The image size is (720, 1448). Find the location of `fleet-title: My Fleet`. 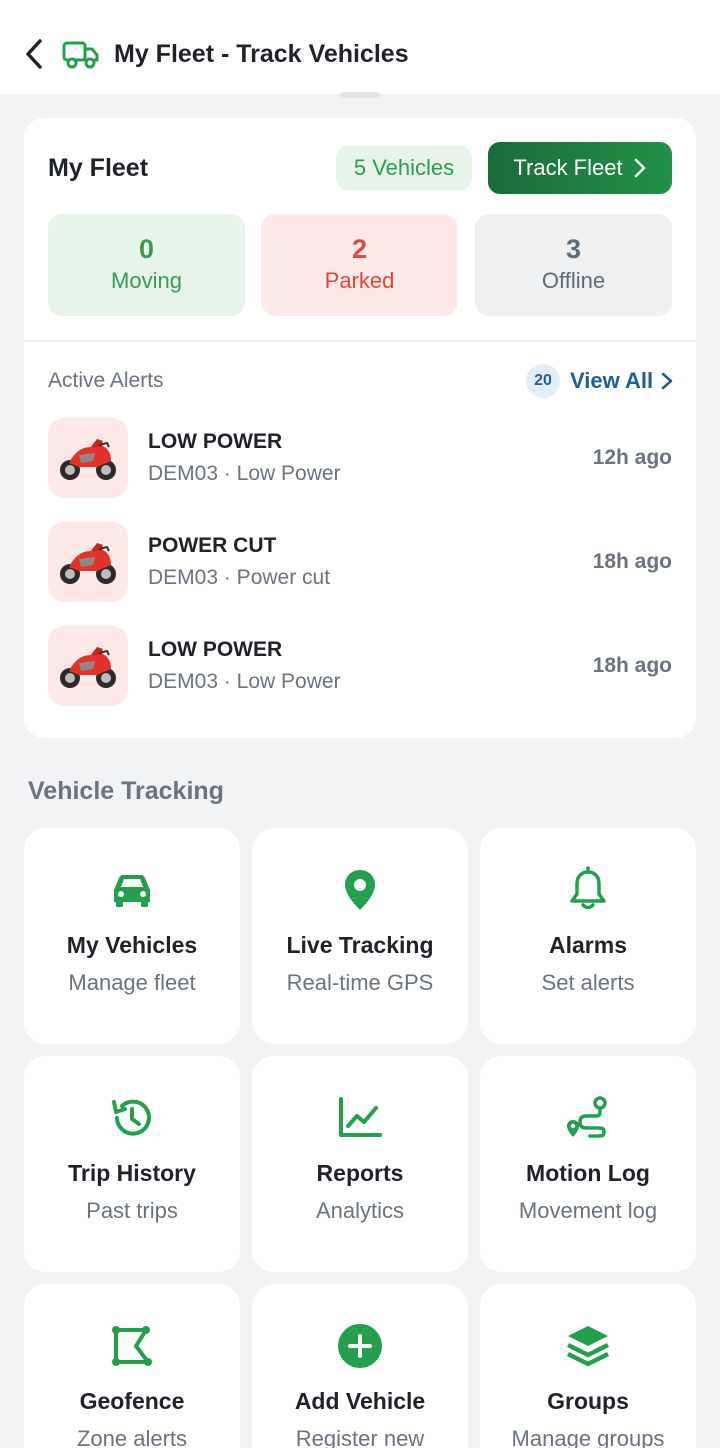

fleet-title: My Fleet is located at coordinates (98, 168).